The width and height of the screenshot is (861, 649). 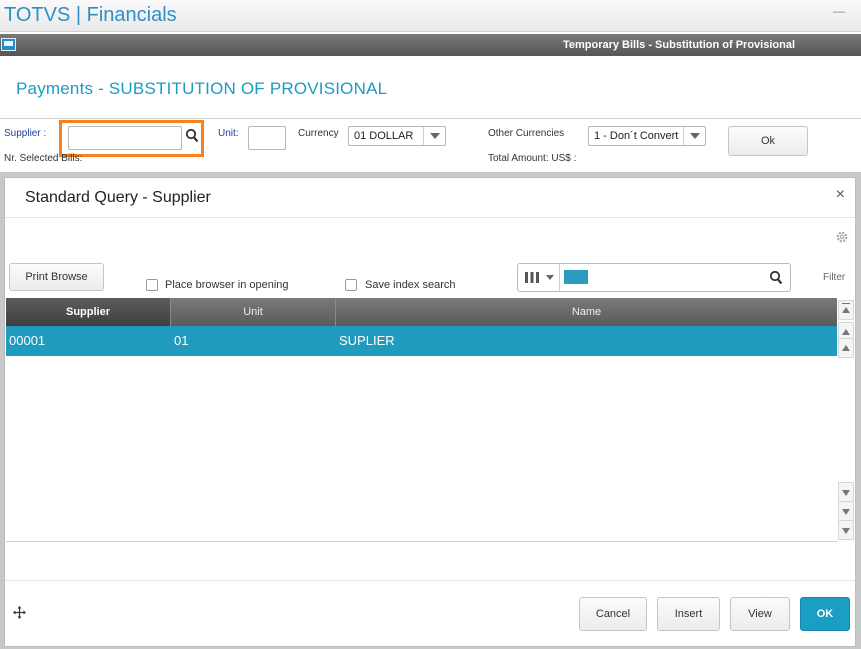 I want to click on cell-unit: 01, so click(x=181, y=340).